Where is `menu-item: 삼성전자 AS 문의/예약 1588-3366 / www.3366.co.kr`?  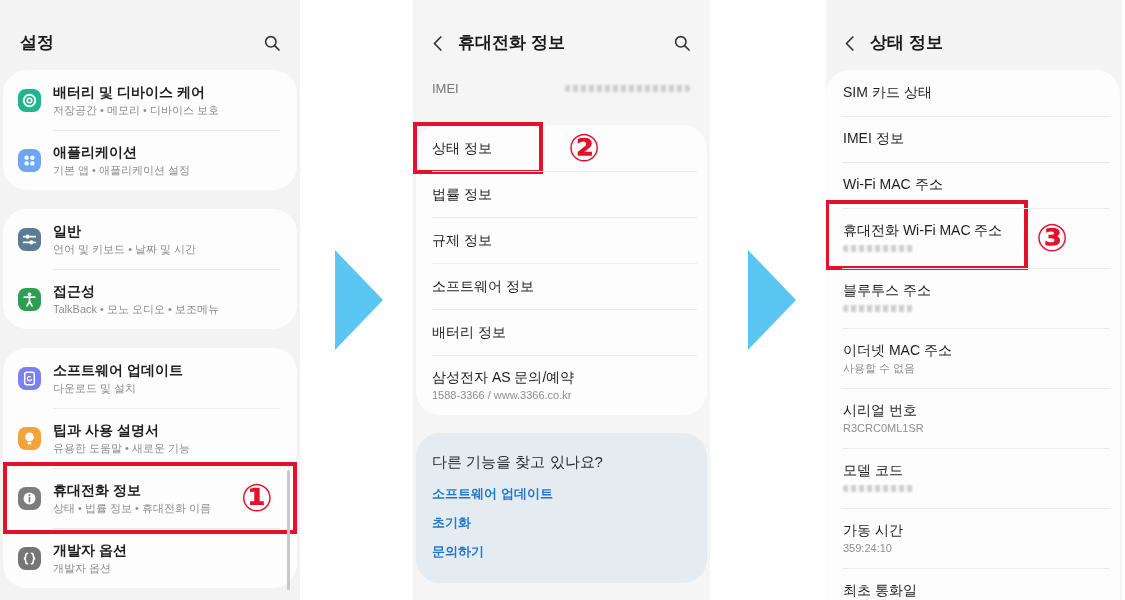 menu-item: 삼성전자 AS 문의/예약 1588-3366 / www.3366.co.kr is located at coordinates (503, 385).